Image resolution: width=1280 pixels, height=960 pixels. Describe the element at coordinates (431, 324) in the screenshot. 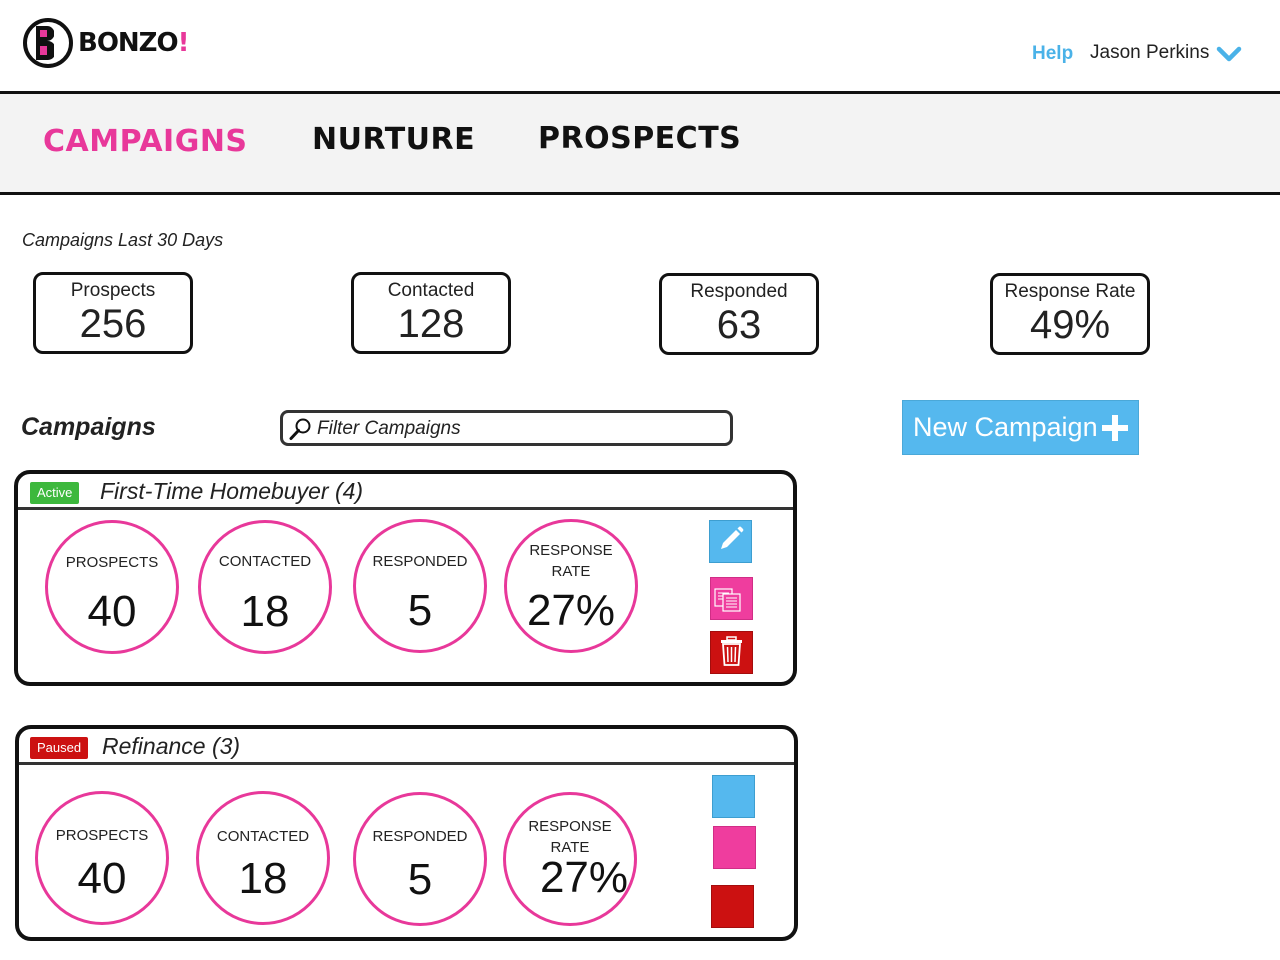

I see `stat-value: 128` at that location.